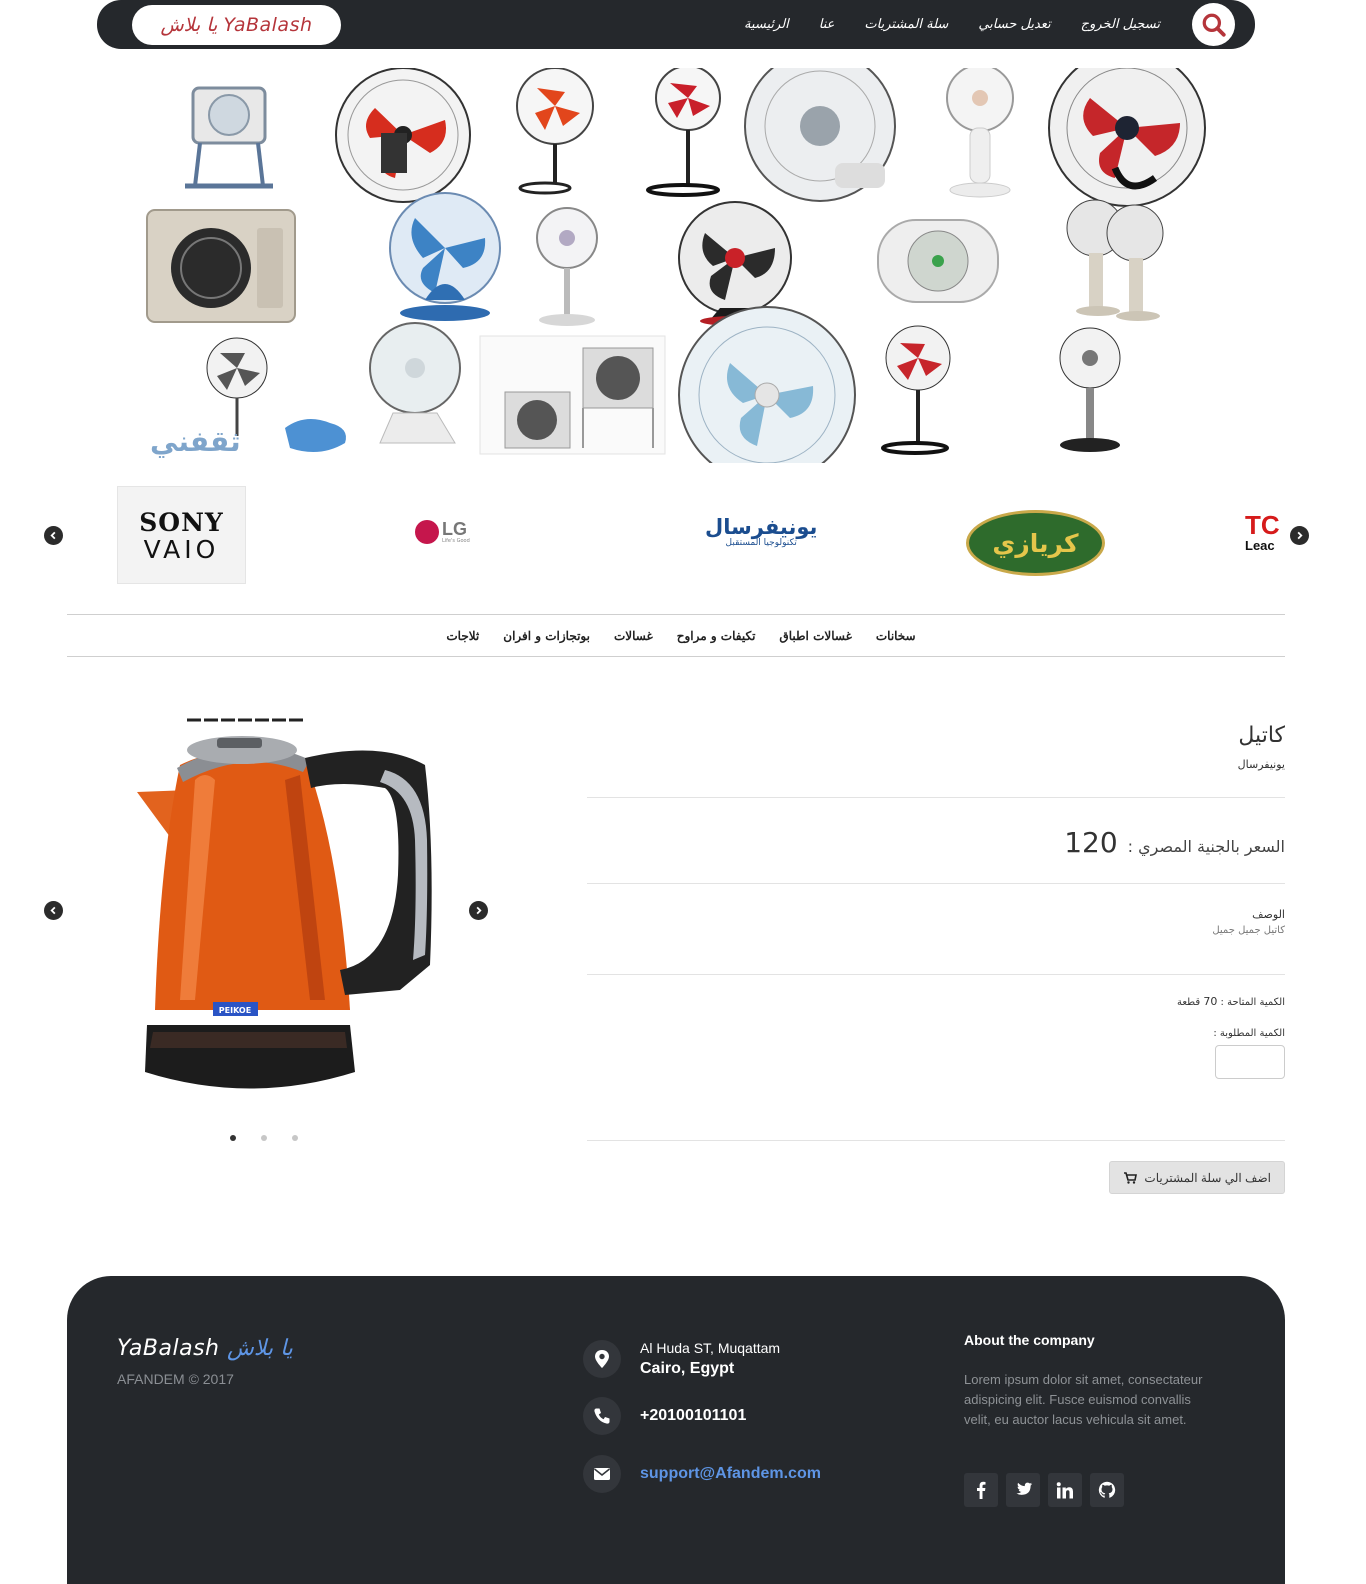 Image resolution: width=1366 pixels, height=1584 pixels. What do you see at coordinates (1107, 1490) in the screenshot?
I see `github-link` at bounding box center [1107, 1490].